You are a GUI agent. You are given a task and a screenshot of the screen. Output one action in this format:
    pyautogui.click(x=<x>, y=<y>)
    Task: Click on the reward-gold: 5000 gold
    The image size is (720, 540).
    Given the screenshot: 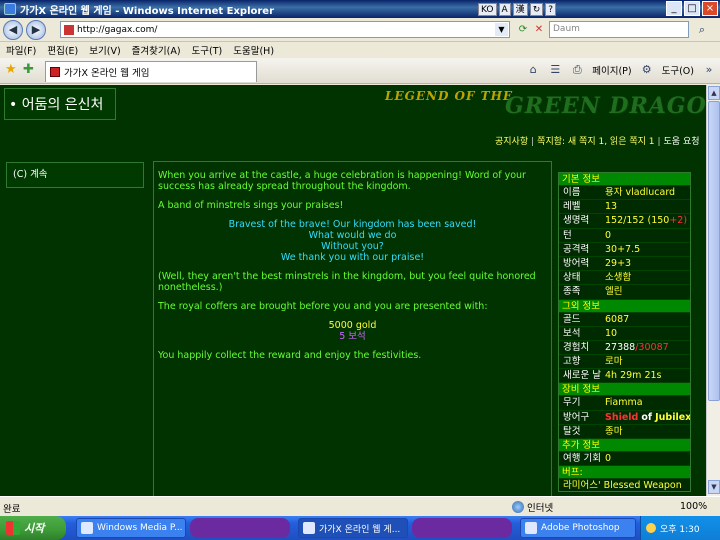 What is the action you would take?
    pyautogui.click(x=352, y=325)
    